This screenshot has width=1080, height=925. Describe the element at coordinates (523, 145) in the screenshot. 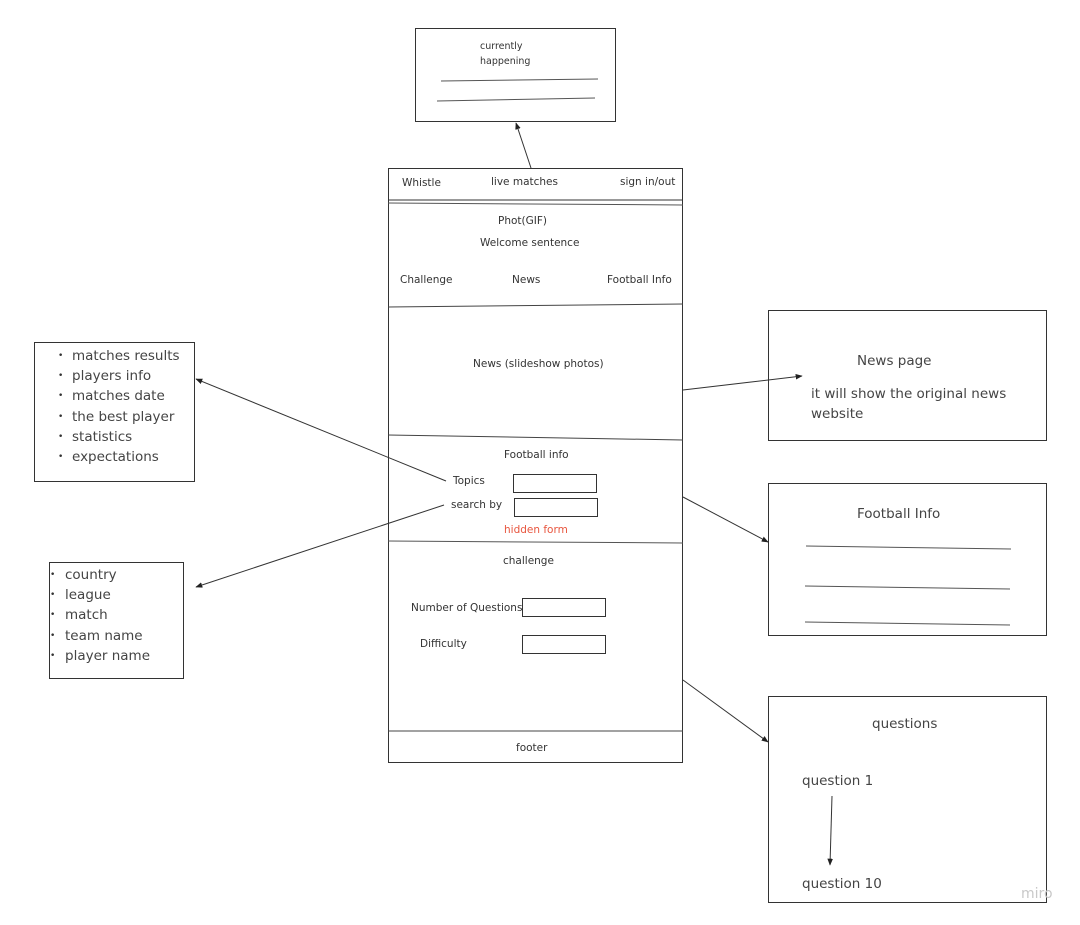

I see `arrow-live-matches-to-popup` at that location.